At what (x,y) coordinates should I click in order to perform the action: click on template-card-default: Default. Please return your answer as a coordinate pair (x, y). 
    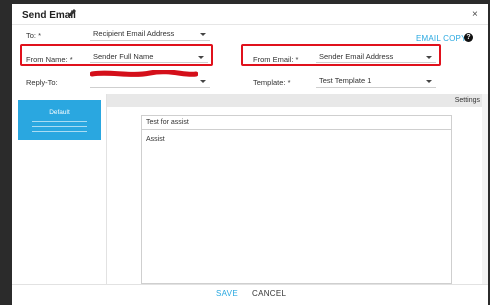
    Looking at the image, I should click on (59, 120).